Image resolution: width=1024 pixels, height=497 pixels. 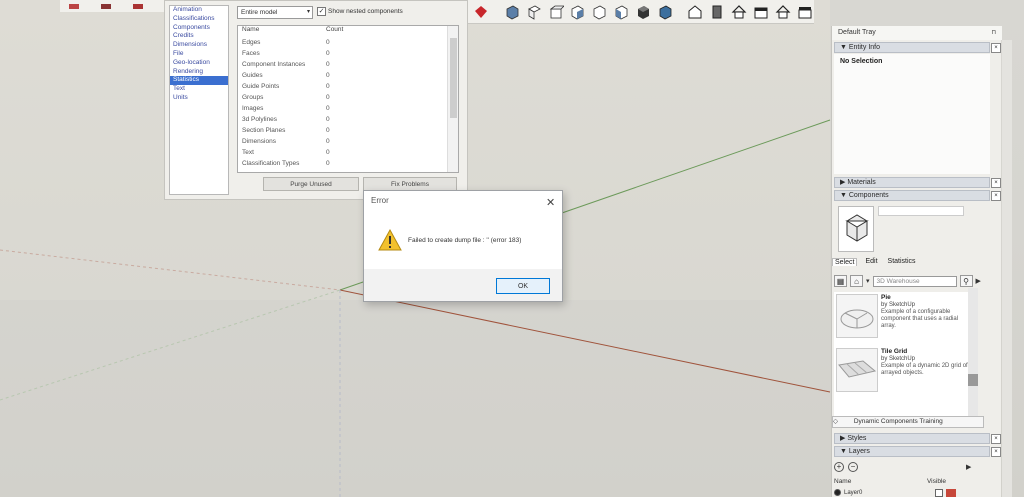 What do you see at coordinates (523, 286) in the screenshot?
I see `ok-button: OK` at bounding box center [523, 286].